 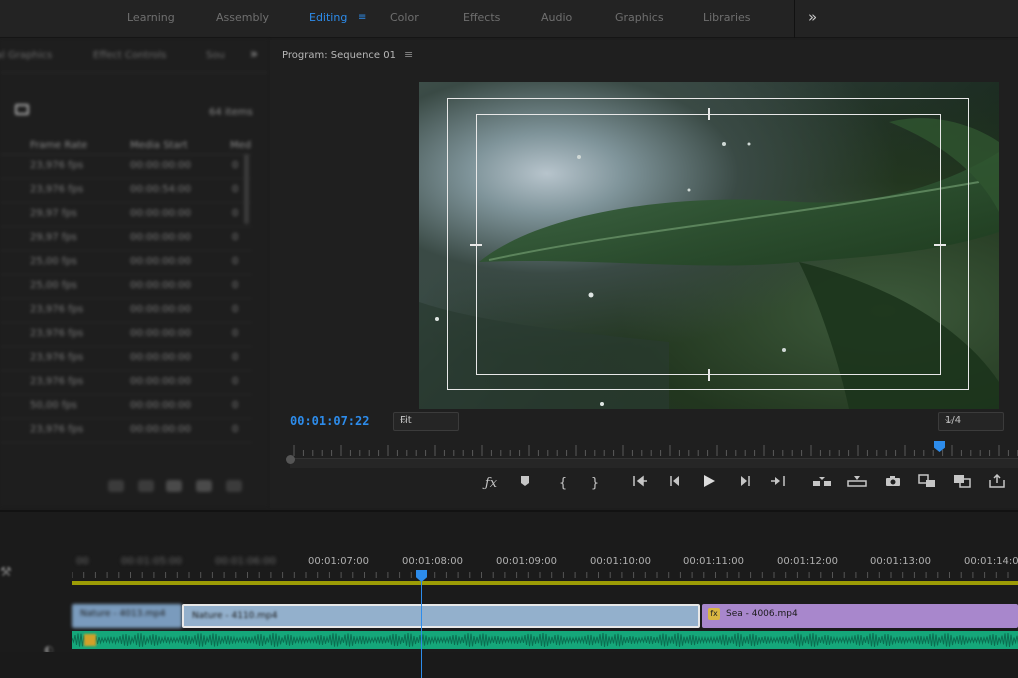 I want to click on monitor-scrub-bar, so click(x=654, y=463).